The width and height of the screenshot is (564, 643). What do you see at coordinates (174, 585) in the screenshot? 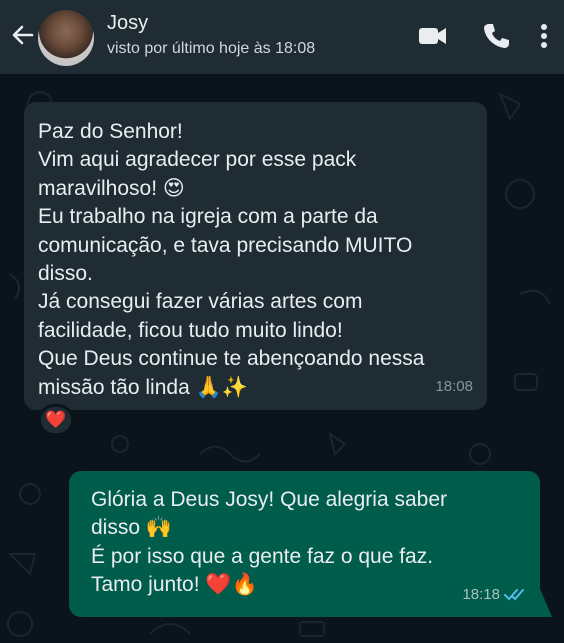
I see `message-line: Tamo junto! ❤️🔥` at bounding box center [174, 585].